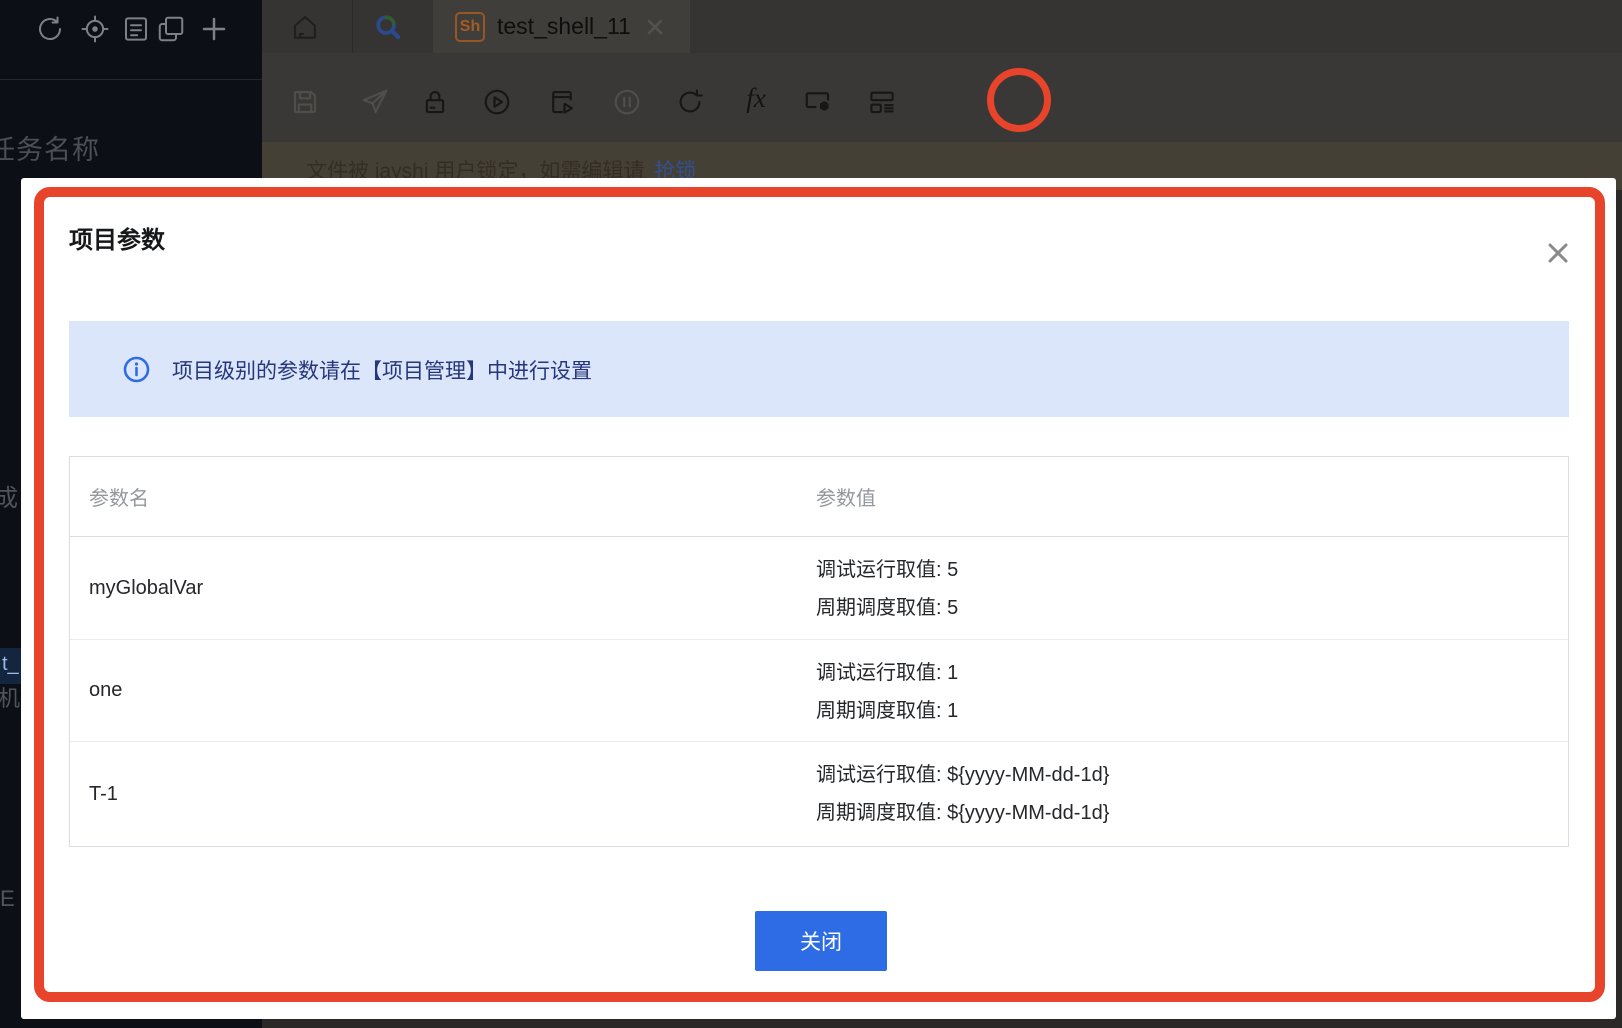 This screenshot has width=1622, height=1028. What do you see at coordinates (7, 899) in the screenshot?
I see `sidebar-item-fragment: E` at bounding box center [7, 899].